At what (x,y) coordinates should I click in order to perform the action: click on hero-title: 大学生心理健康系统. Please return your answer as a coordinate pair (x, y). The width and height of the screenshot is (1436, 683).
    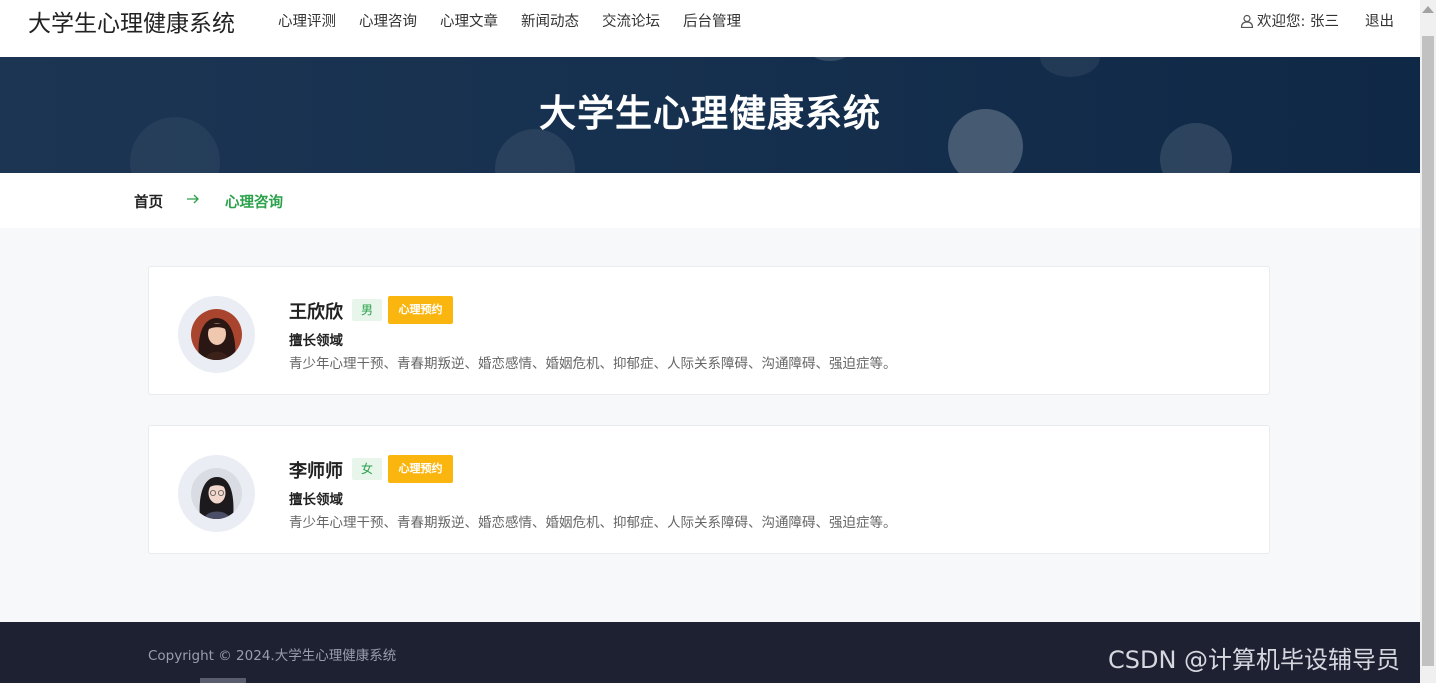
    Looking at the image, I should click on (710, 113).